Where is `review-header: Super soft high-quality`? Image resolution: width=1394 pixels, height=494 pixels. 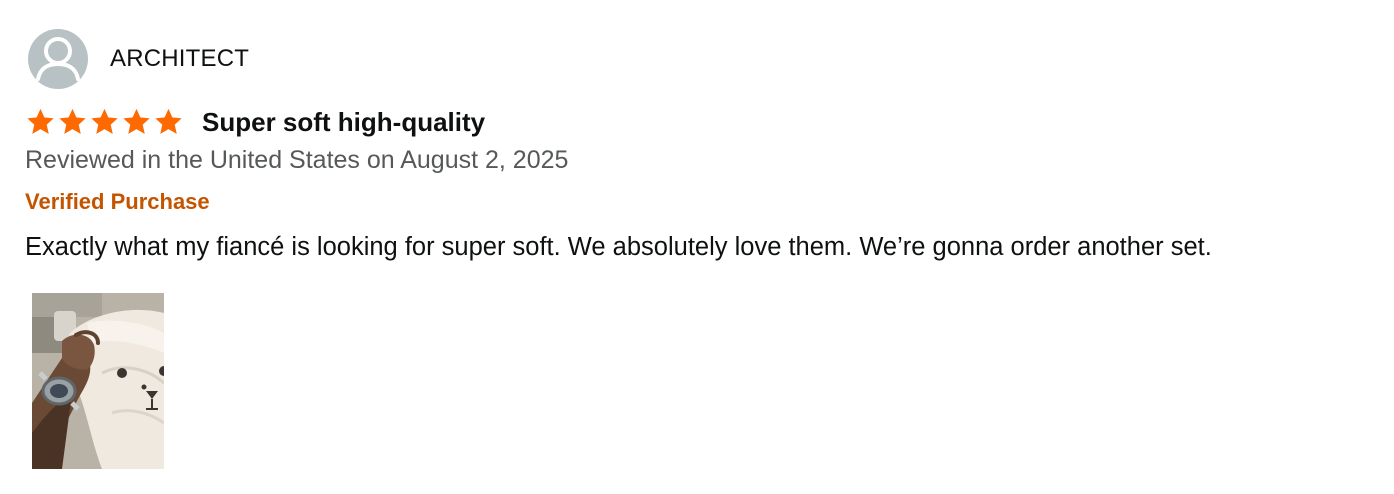 review-header: Super soft high-quality is located at coordinates (255, 122).